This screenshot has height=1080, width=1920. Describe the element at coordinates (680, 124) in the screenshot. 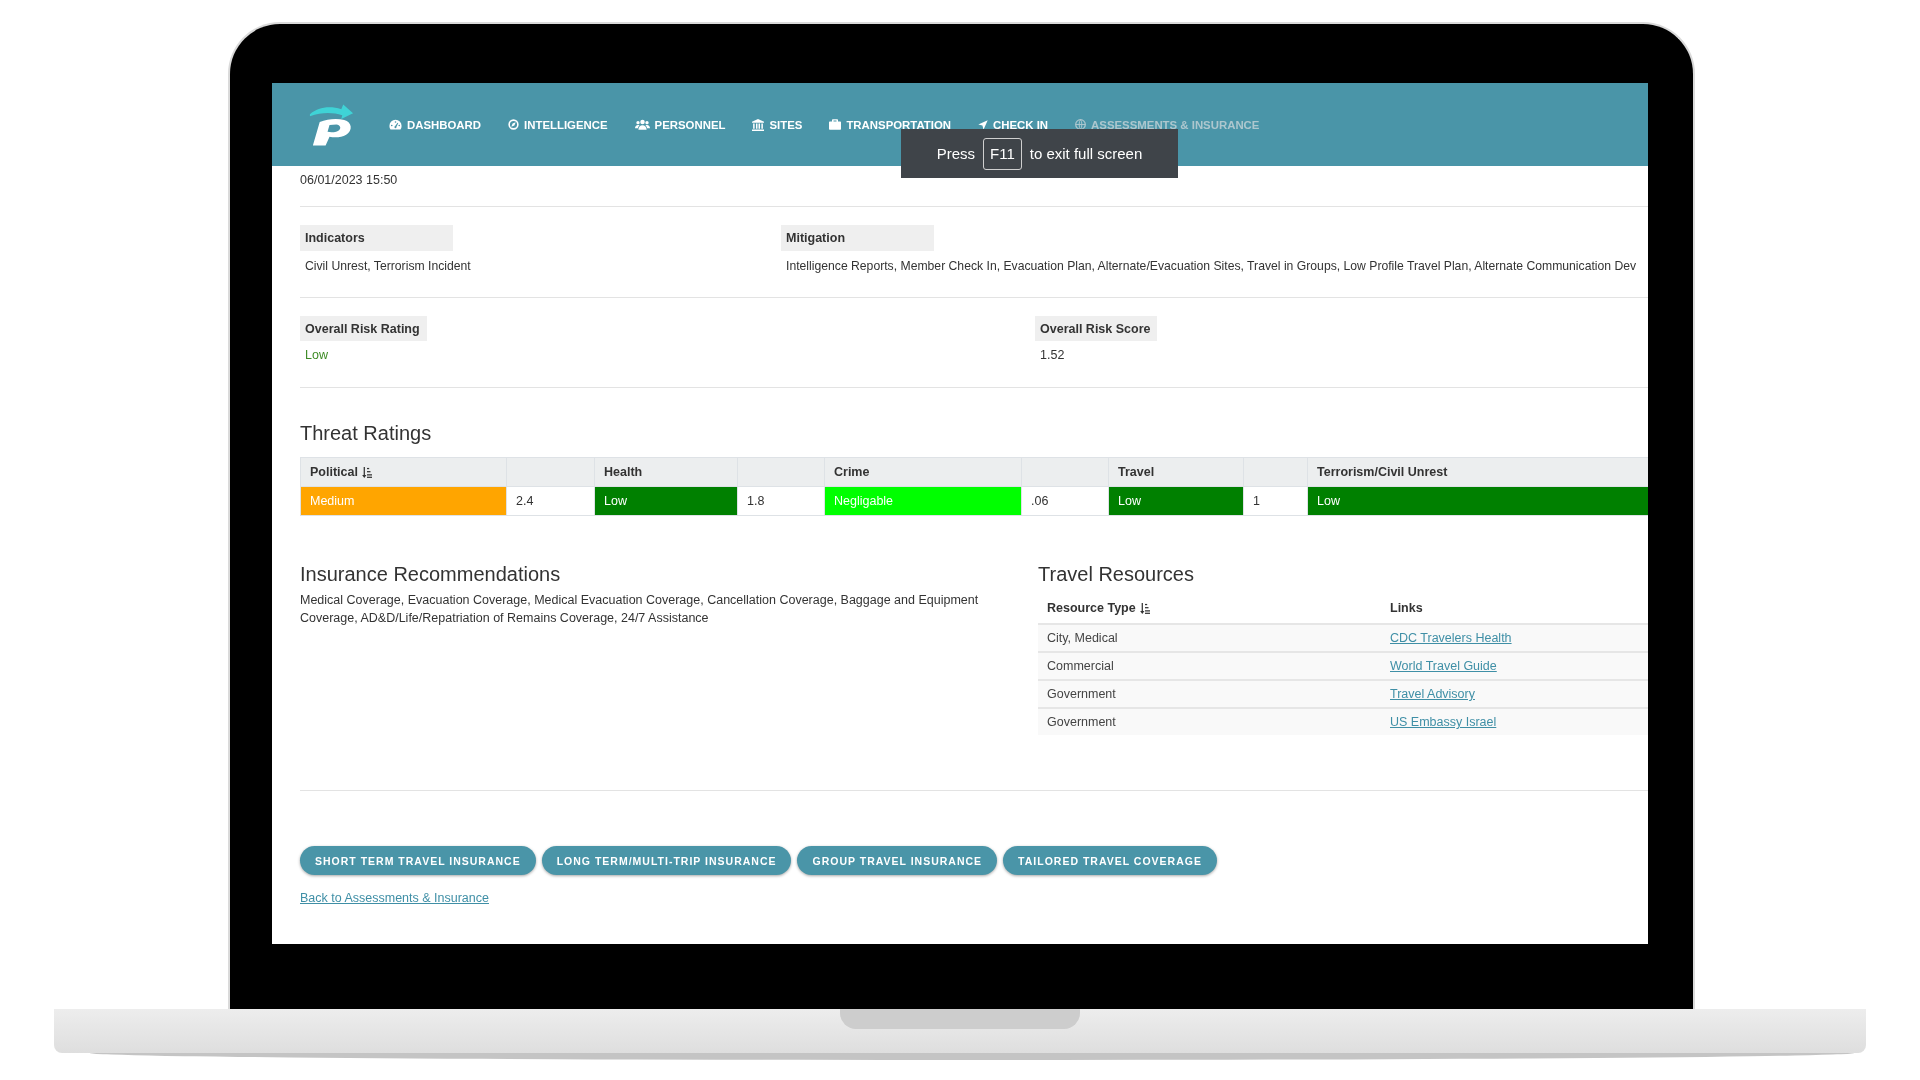

I see `nav-link: PERSONNEL` at that location.